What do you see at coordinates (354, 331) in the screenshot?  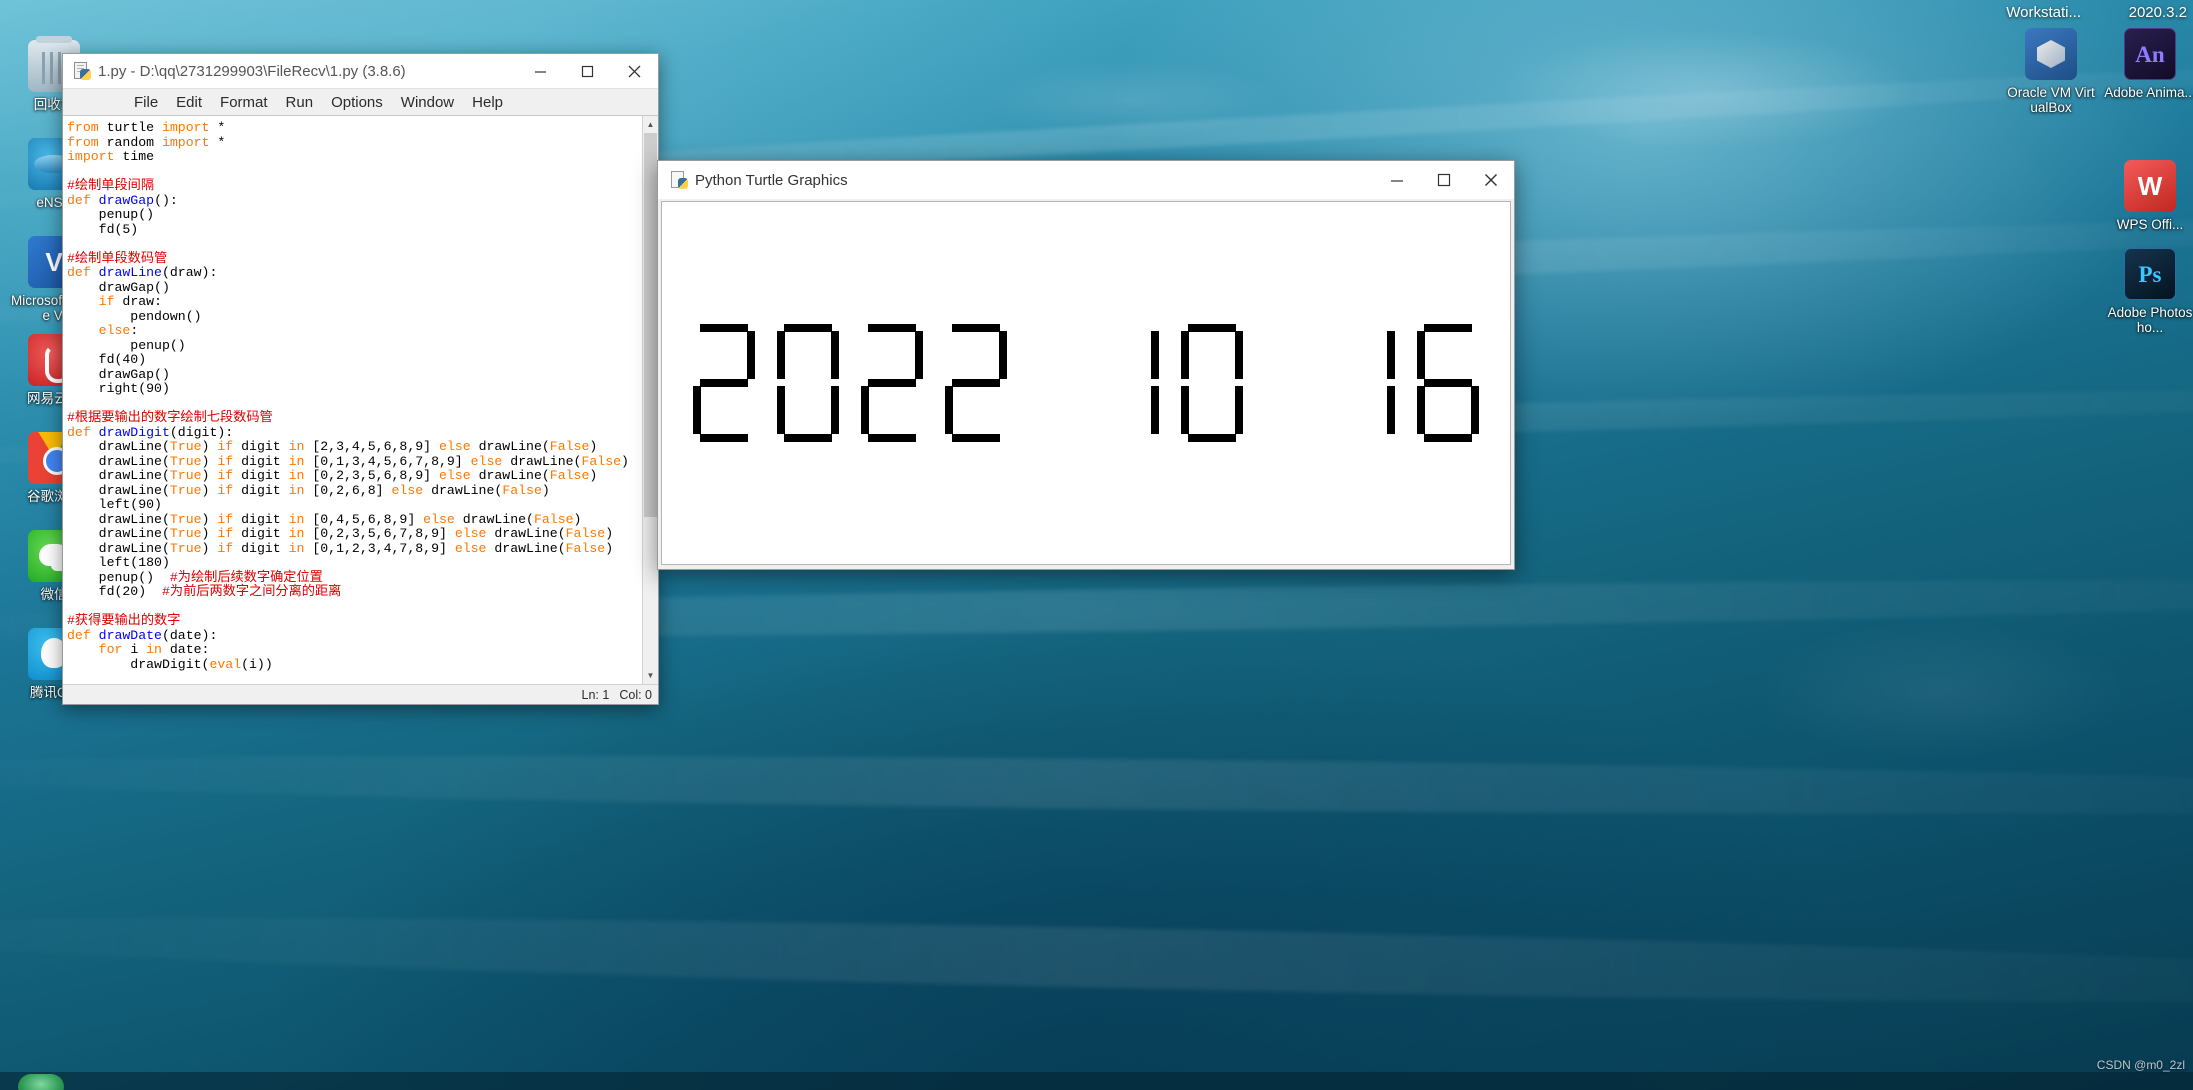 I see `code-line: else:` at bounding box center [354, 331].